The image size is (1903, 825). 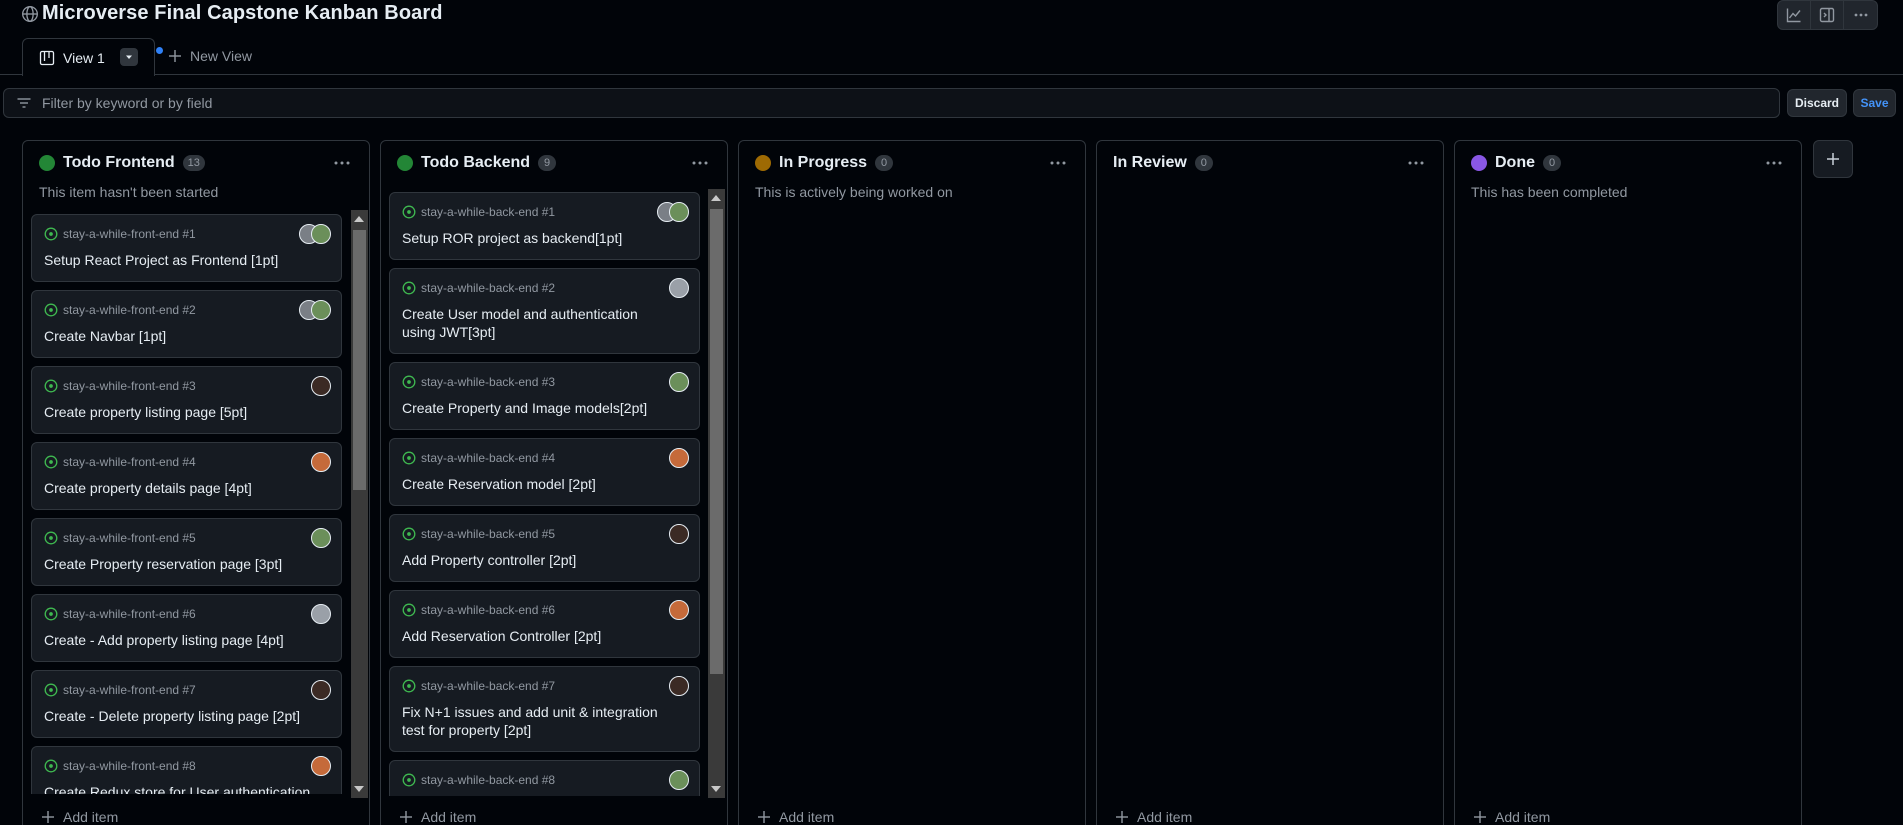 What do you see at coordinates (488, 534) in the screenshot?
I see `card-repo-label: stay-a-while-back-end #5` at bounding box center [488, 534].